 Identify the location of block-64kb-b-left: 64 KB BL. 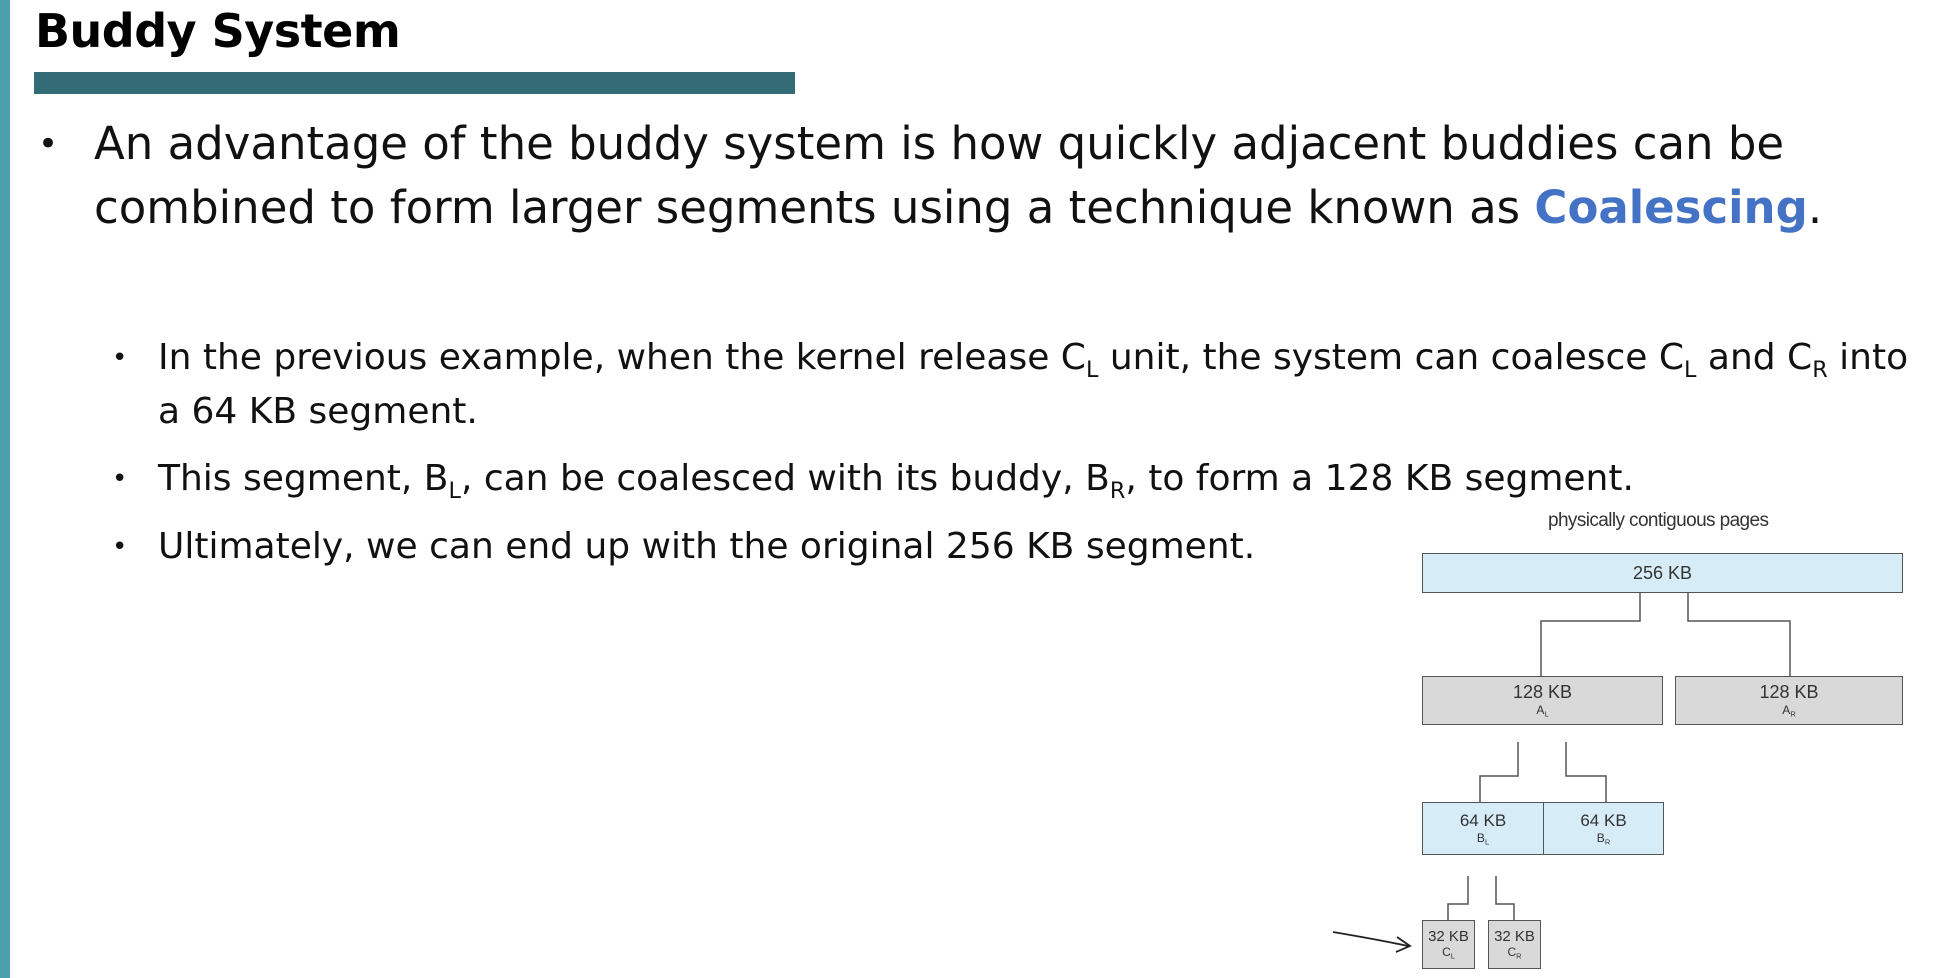
(1483, 828).